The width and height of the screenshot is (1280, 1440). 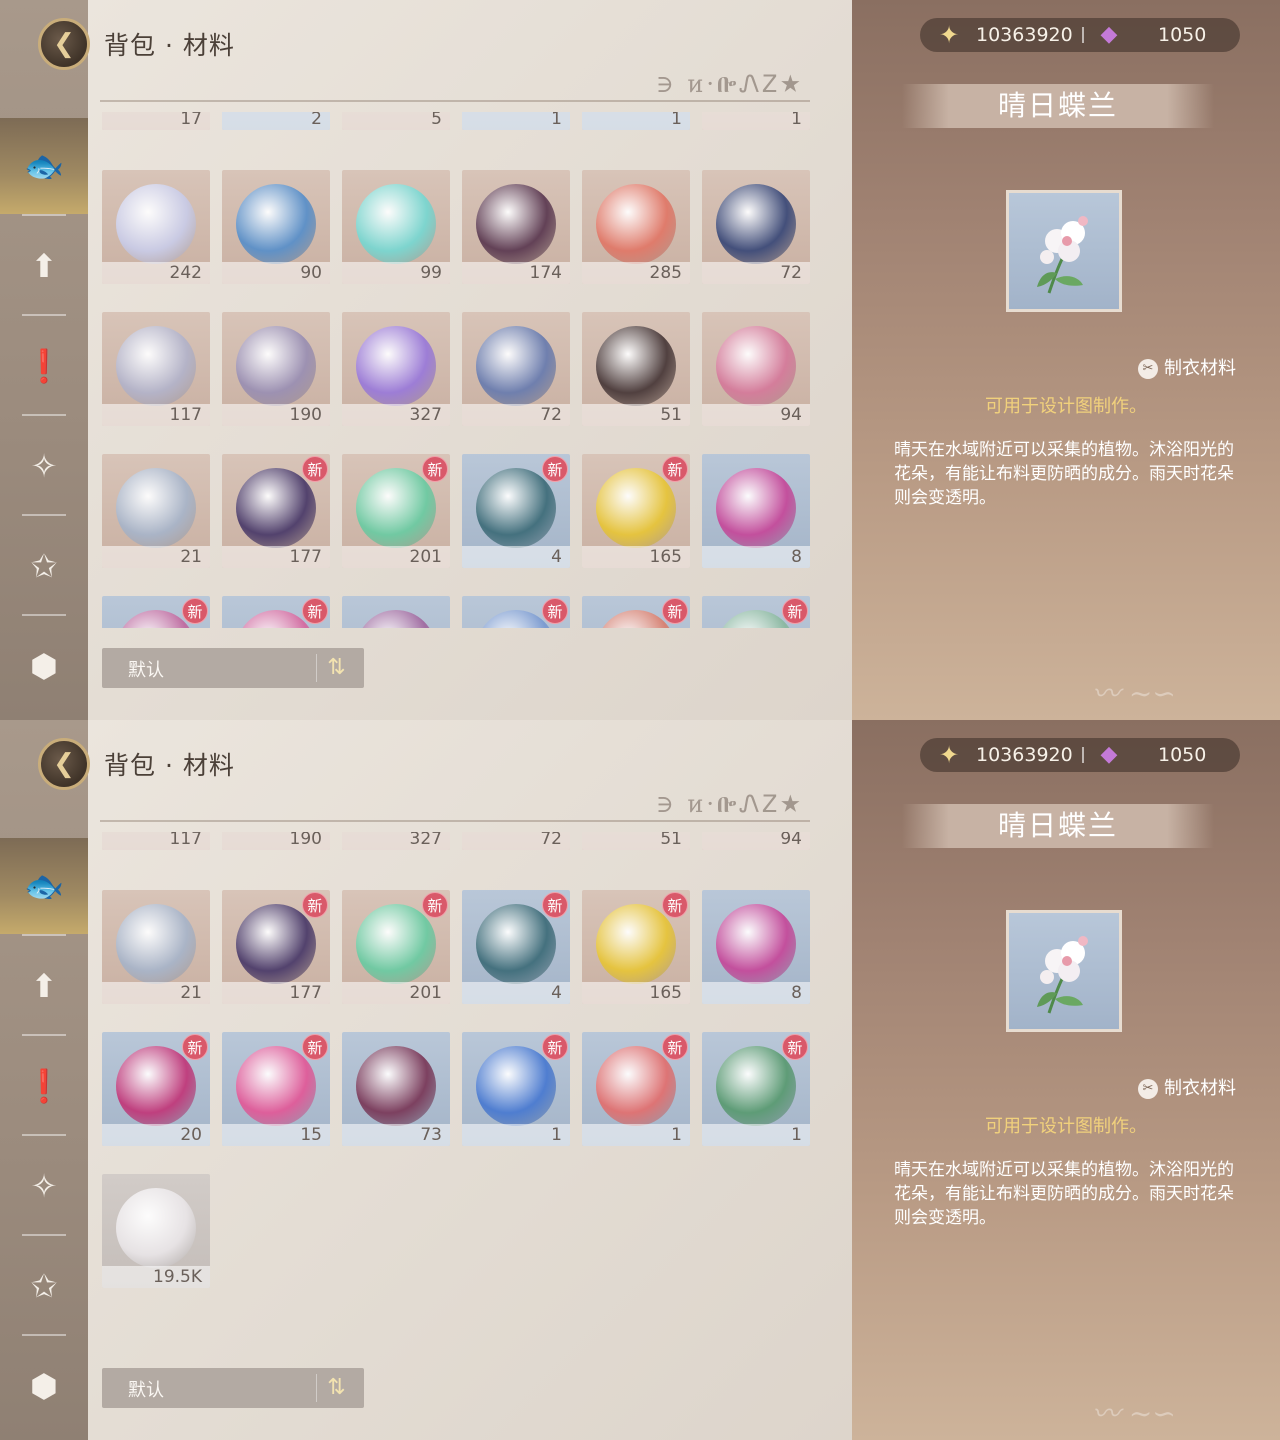 I want to click on inventory-item: 285, so click(x=636, y=227).